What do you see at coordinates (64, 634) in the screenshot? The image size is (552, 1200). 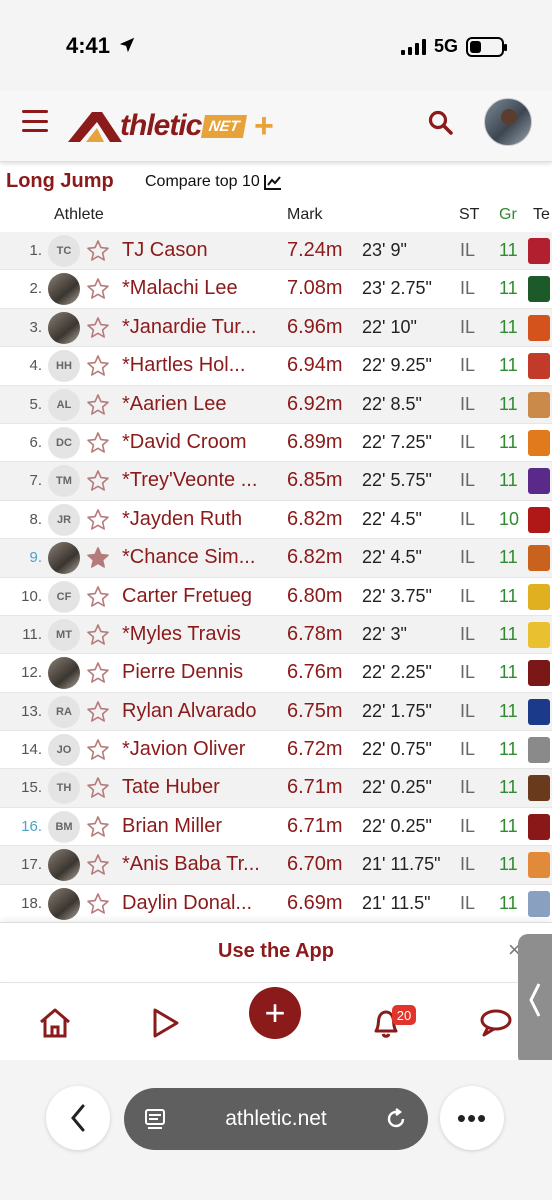 I see `athlete-avatar: MT` at bounding box center [64, 634].